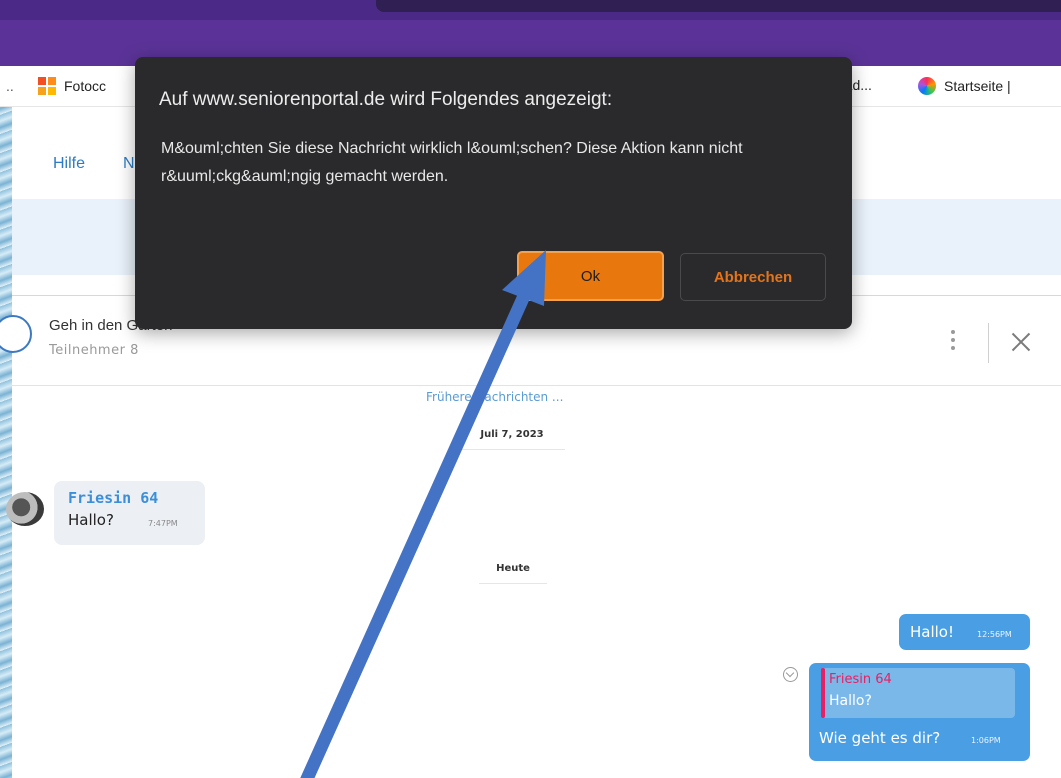 The image size is (1061, 778). What do you see at coordinates (1021, 342) in the screenshot?
I see `close-icon` at bounding box center [1021, 342].